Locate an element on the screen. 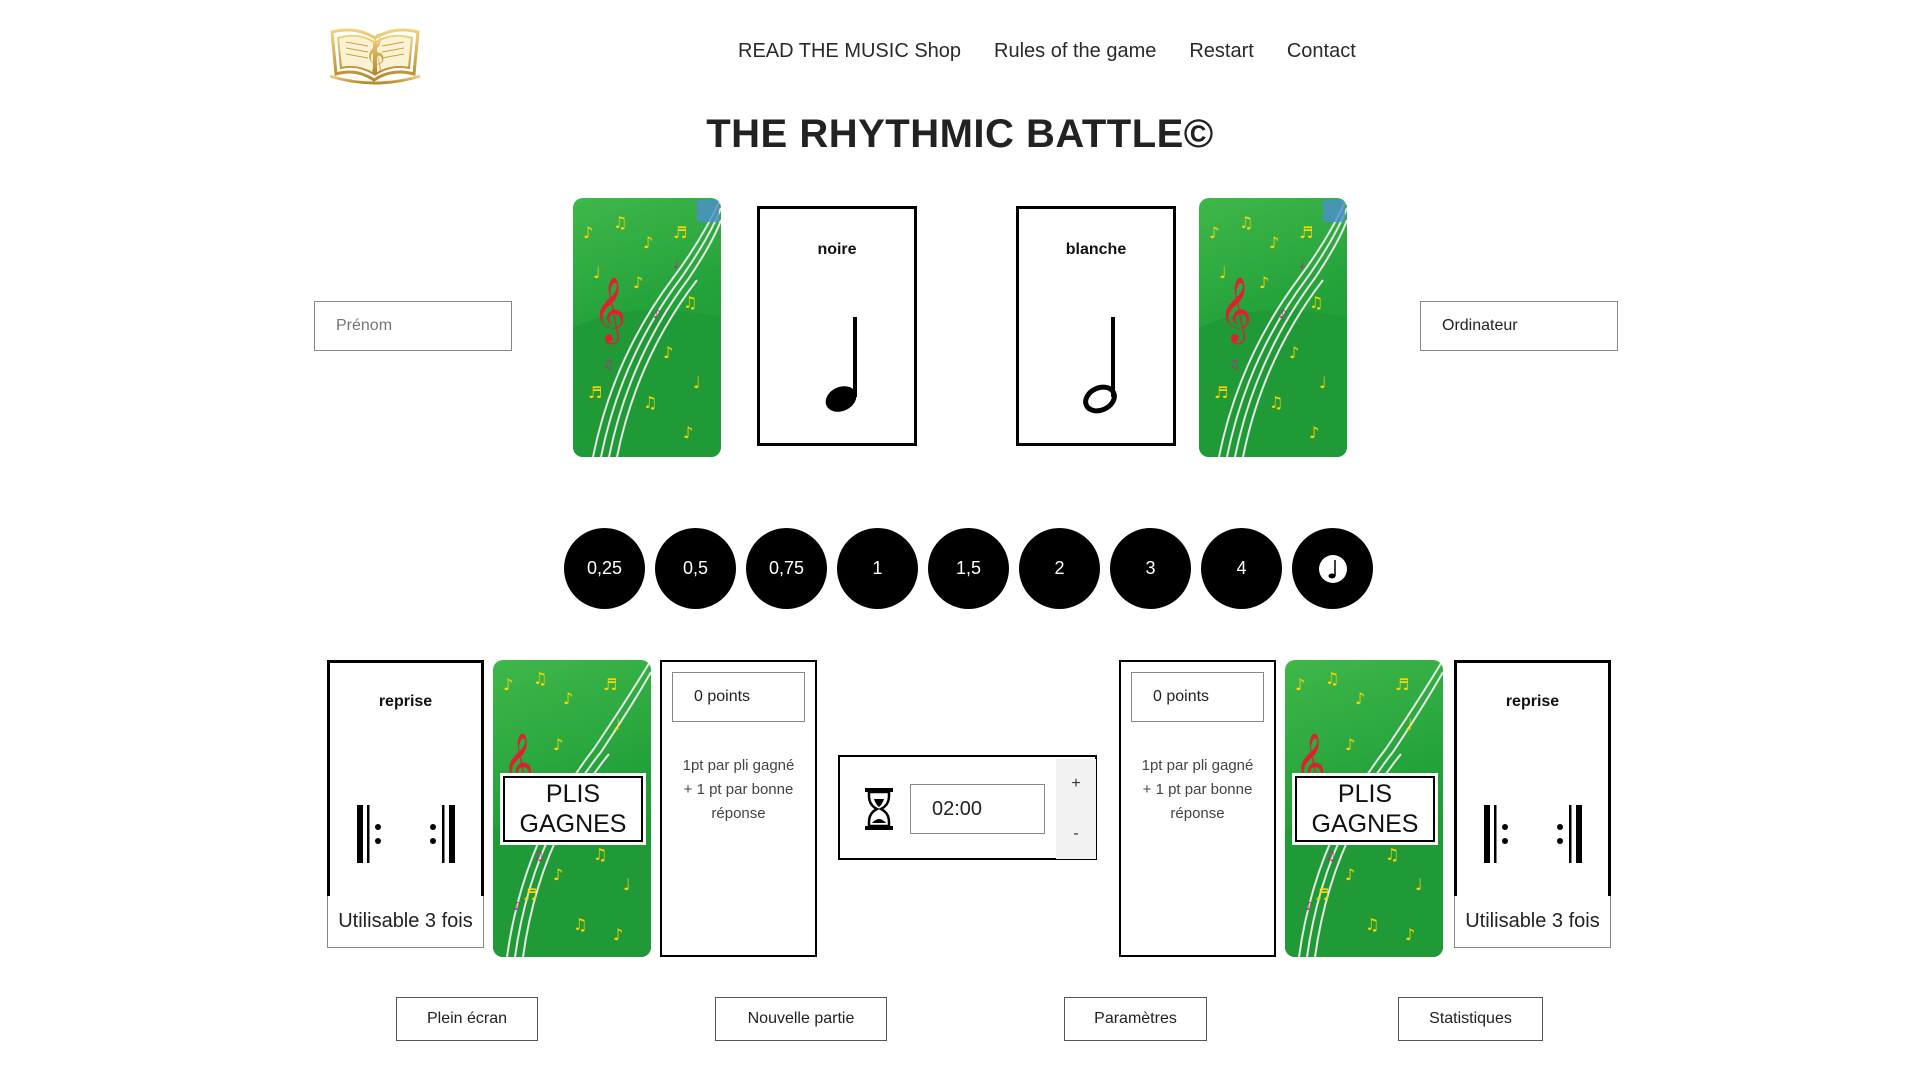 The width and height of the screenshot is (1920, 1072). score-rule-line: 1pt par pli gagné is located at coordinates (738, 765).